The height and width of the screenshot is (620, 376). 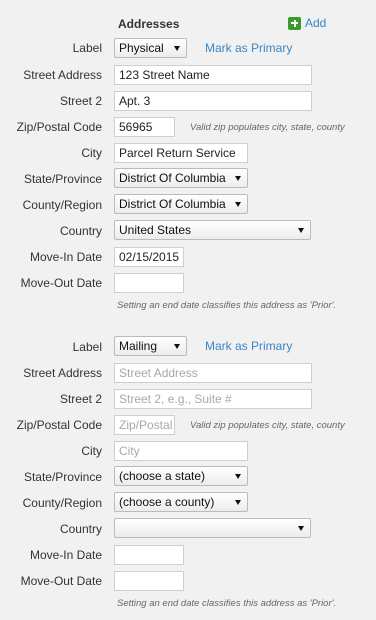 I want to click on section-title: Addresses, so click(x=149, y=24).